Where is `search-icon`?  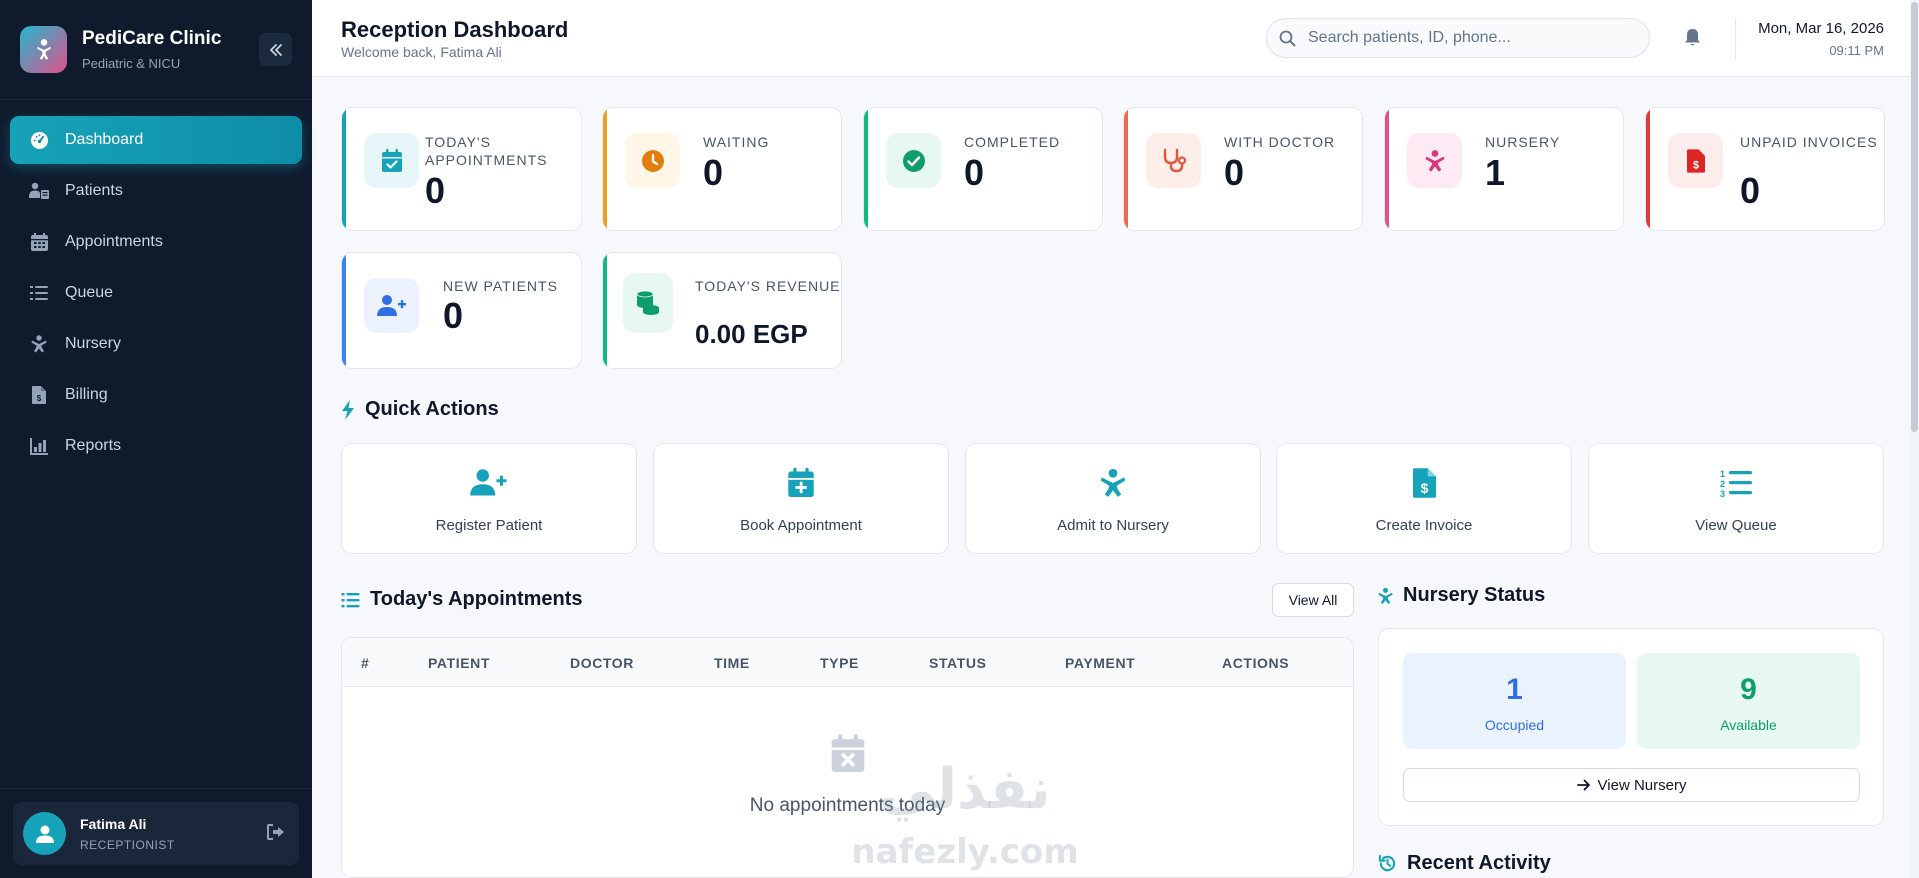
search-icon is located at coordinates (1287, 38).